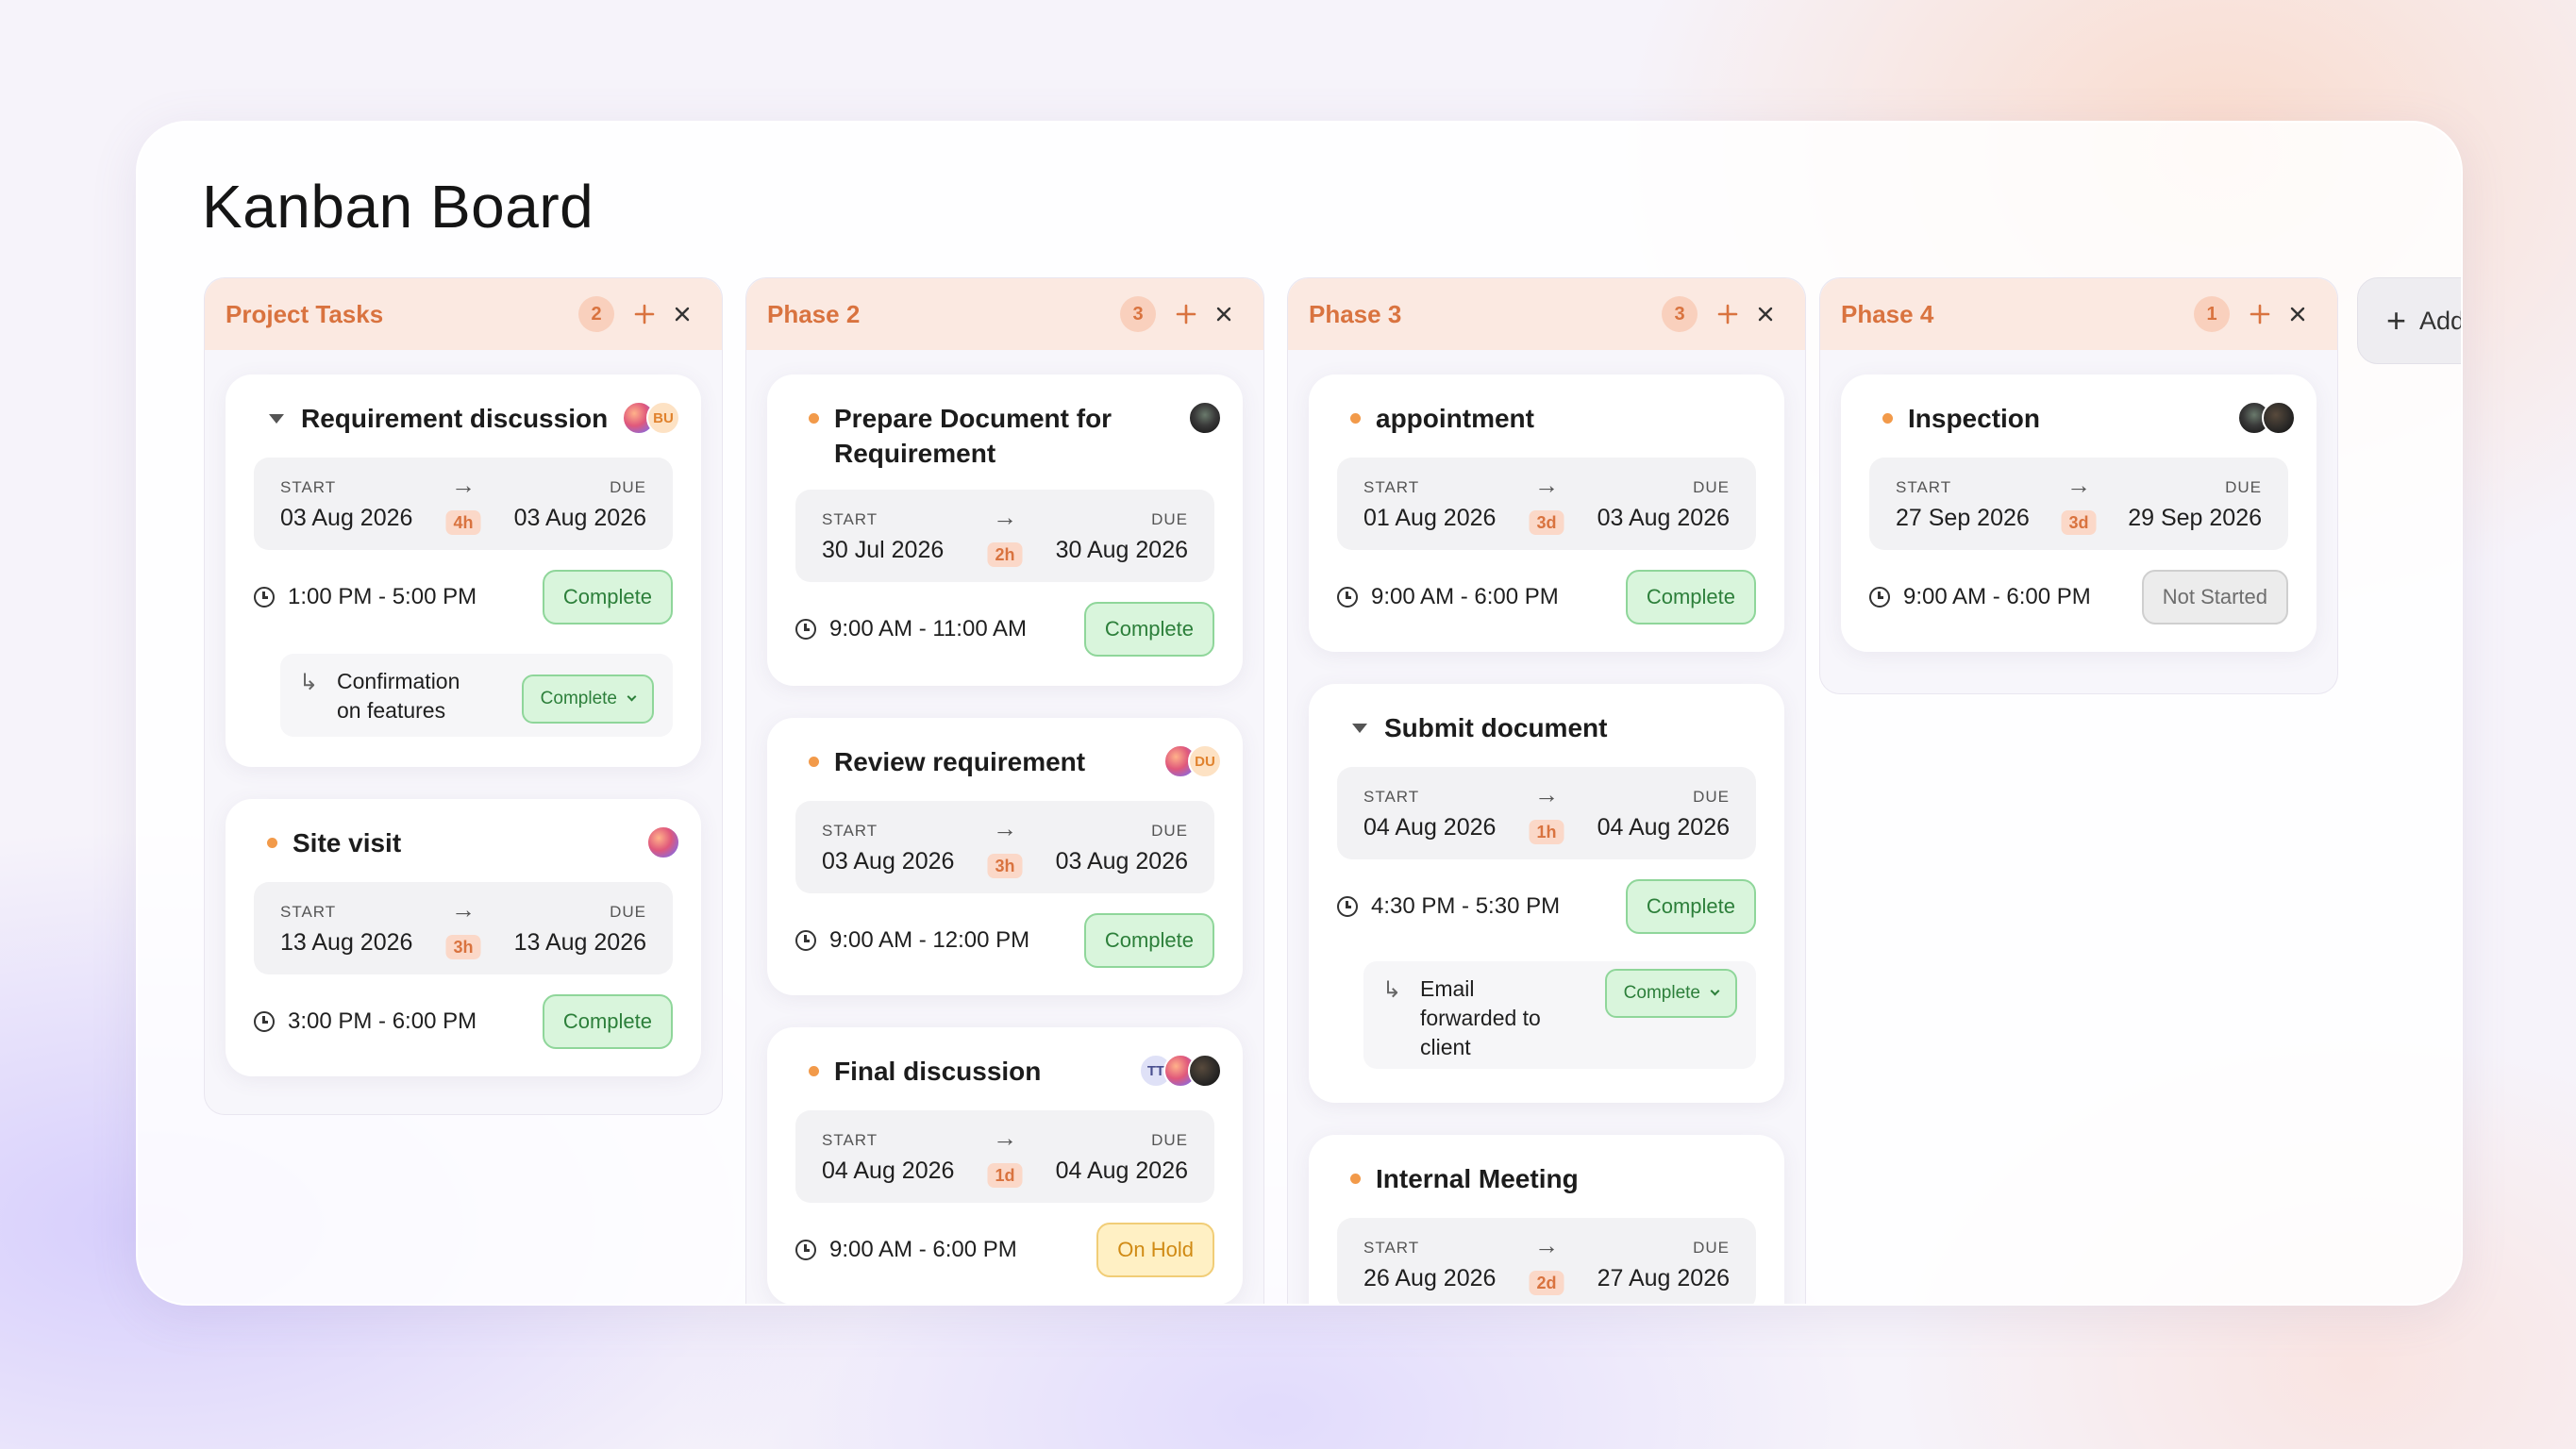 This screenshot has height=1449, width=2576. I want to click on start-date: 30 Jul 2026, so click(883, 550).